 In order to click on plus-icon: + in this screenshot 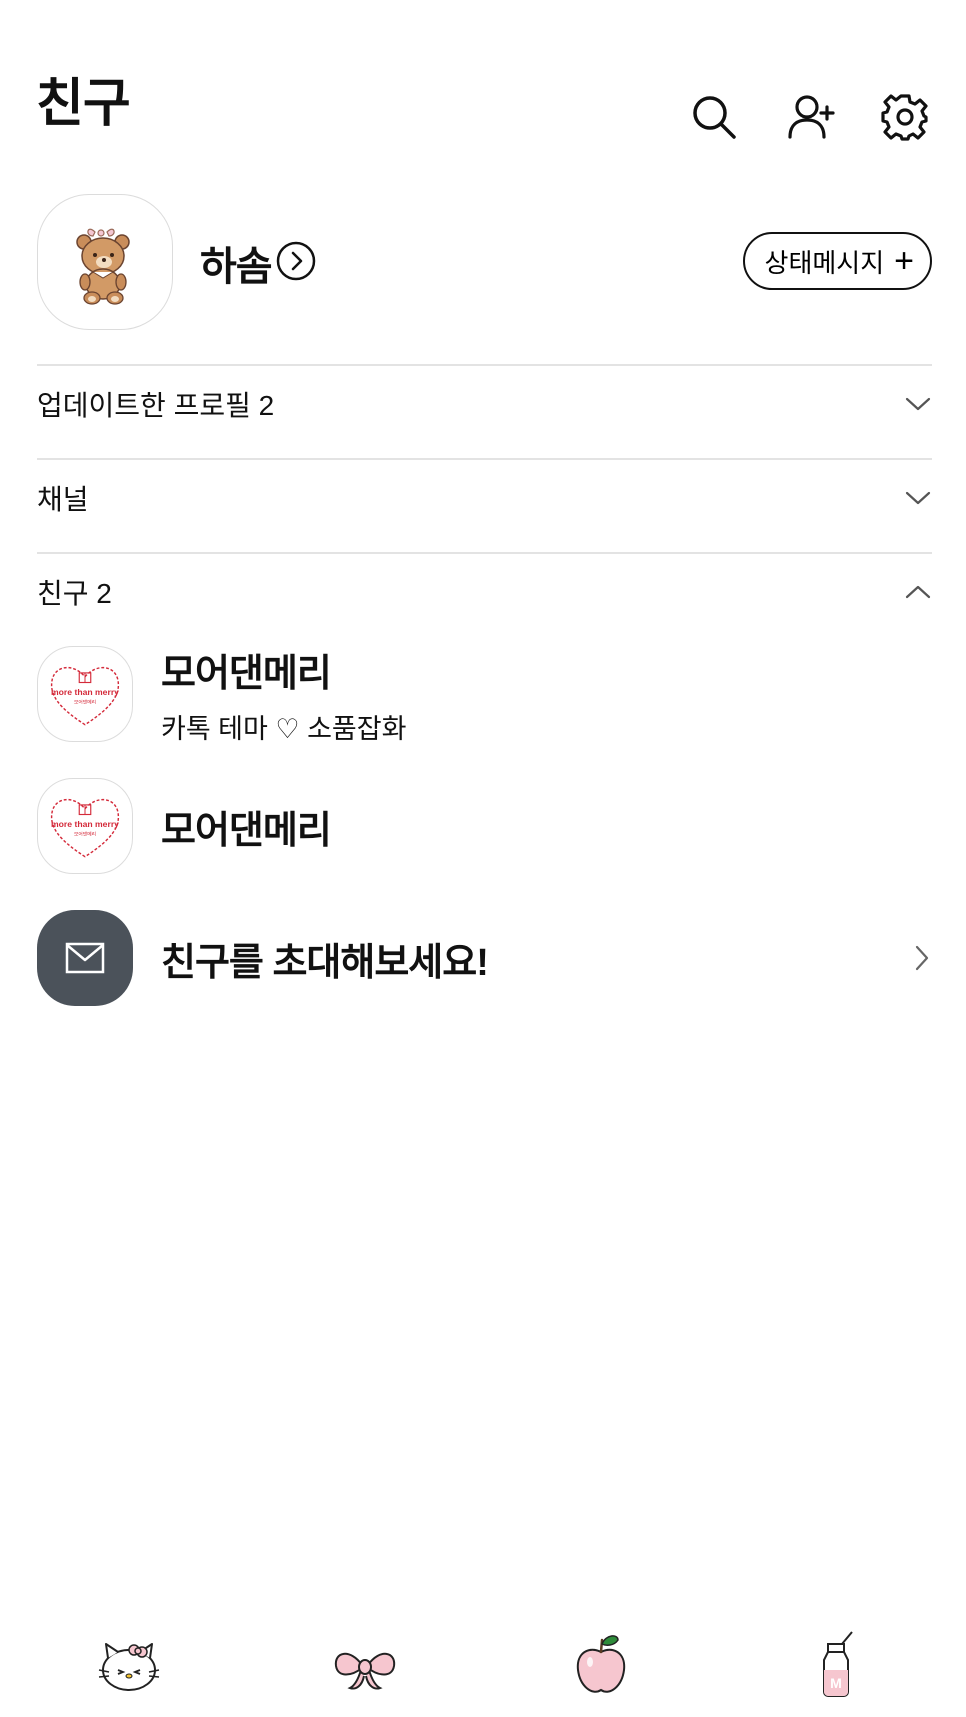, I will do `click(904, 261)`.